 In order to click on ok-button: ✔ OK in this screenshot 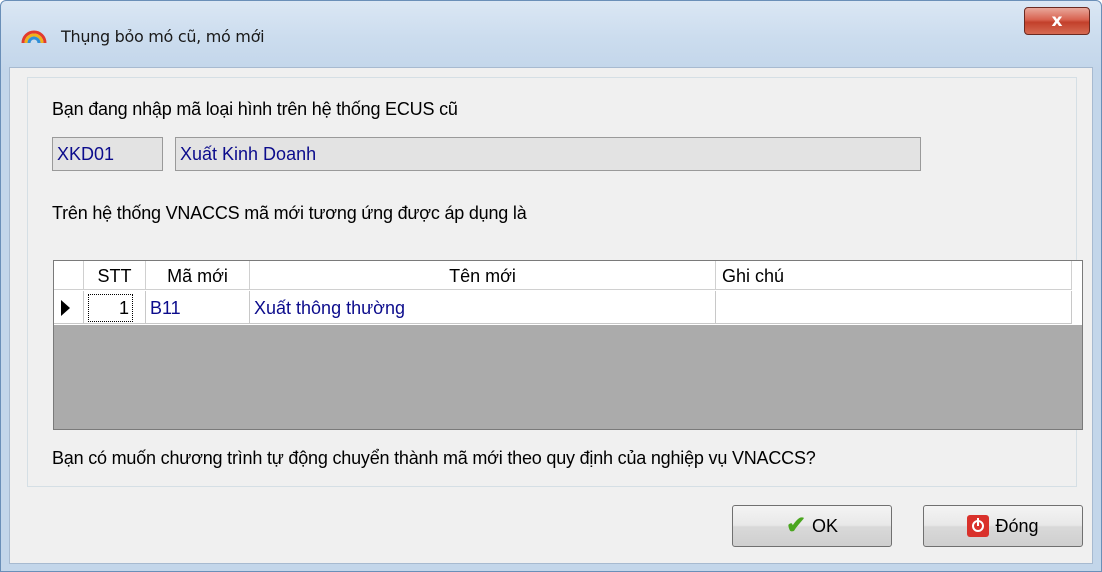, I will do `click(812, 526)`.